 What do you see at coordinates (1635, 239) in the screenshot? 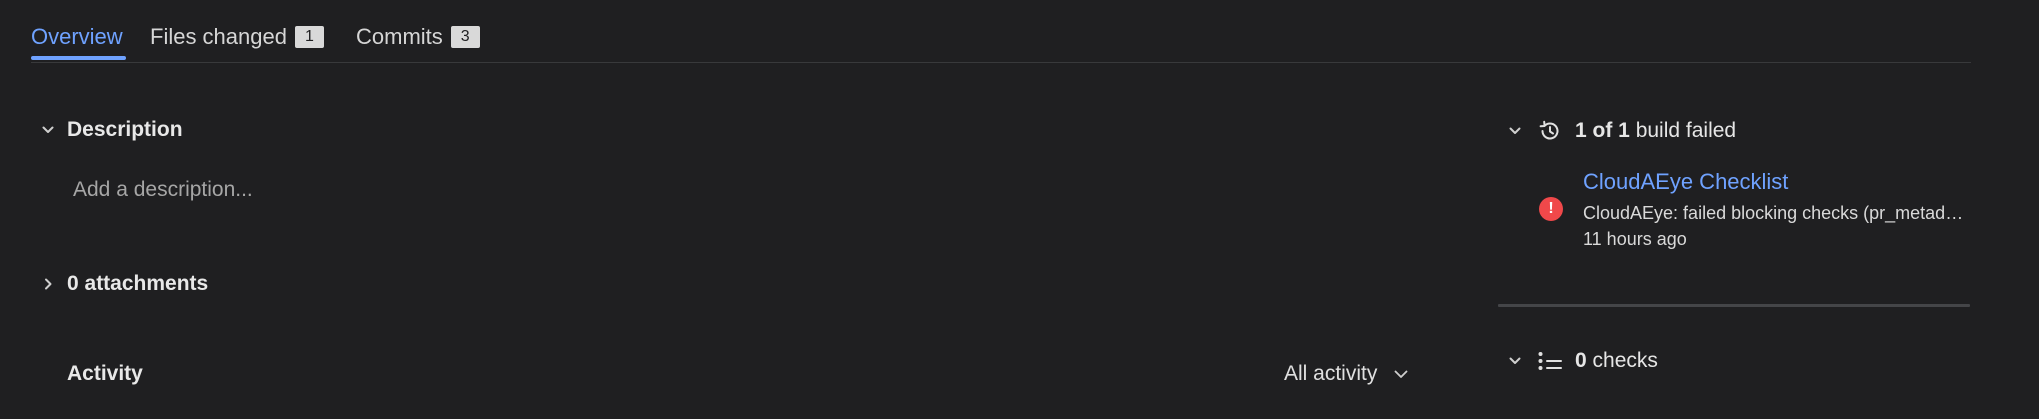
I see `build-timestamp: 11 hours ago` at bounding box center [1635, 239].